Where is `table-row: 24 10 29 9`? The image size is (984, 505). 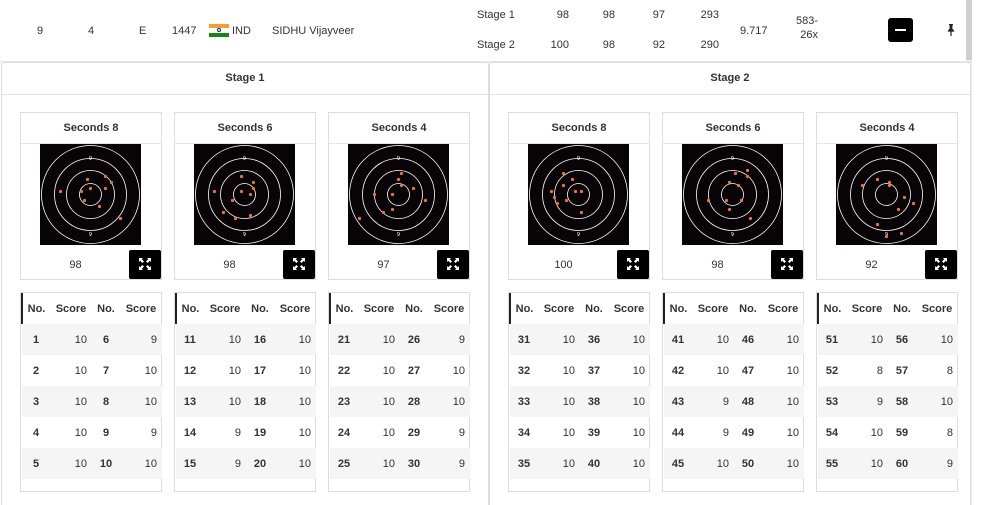
table-row: 24 10 29 9 is located at coordinates (400, 432).